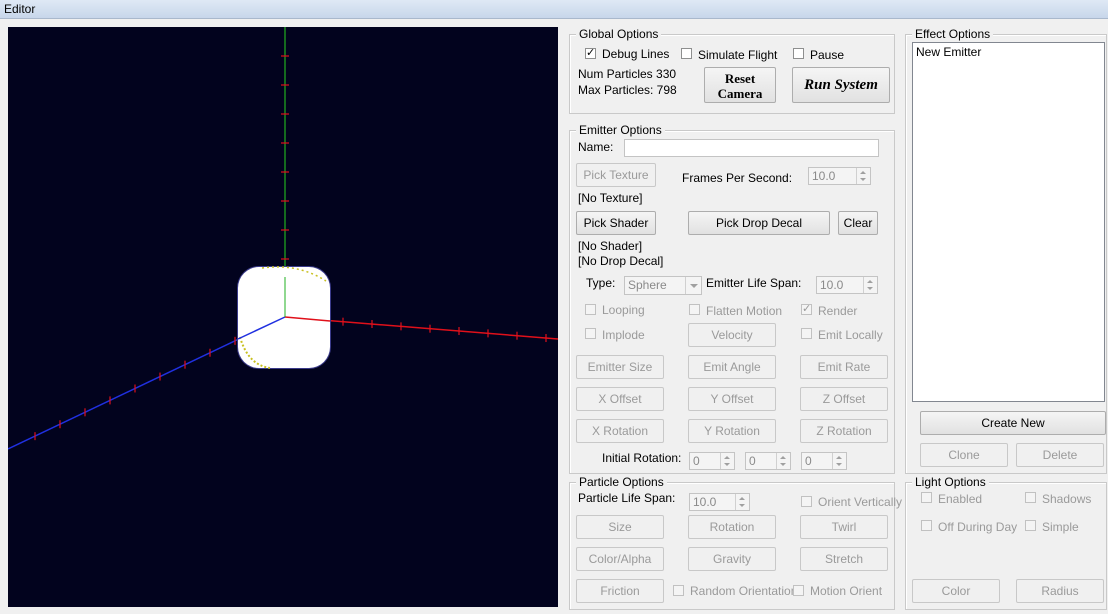 This screenshot has height=614, width=1108. What do you see at coordinates (1008, 52) in the screenshot?
I see `list-item: New Emitter` at bounding box center [1008, 52].